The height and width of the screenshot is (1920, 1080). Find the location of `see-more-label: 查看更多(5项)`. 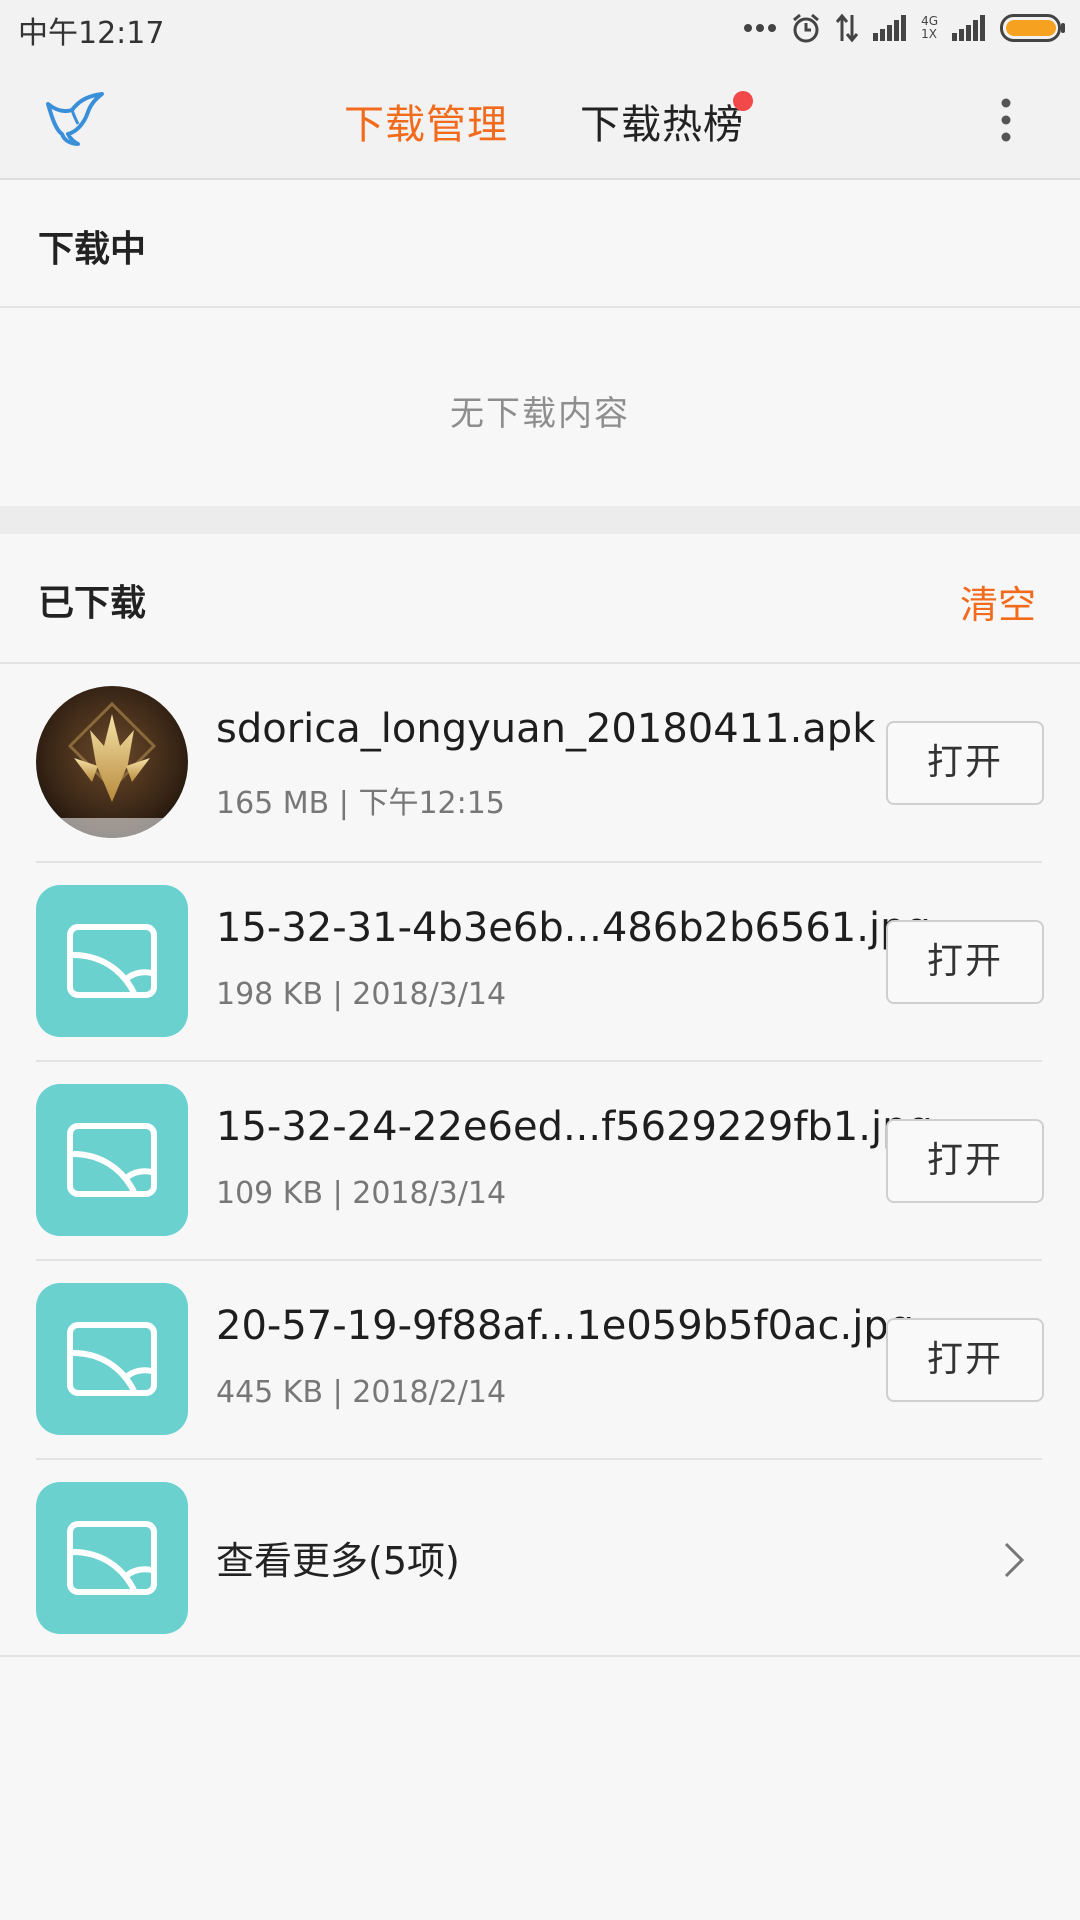

see-more-label: 查看更多(5项) is located at coordinates (338, 1561).